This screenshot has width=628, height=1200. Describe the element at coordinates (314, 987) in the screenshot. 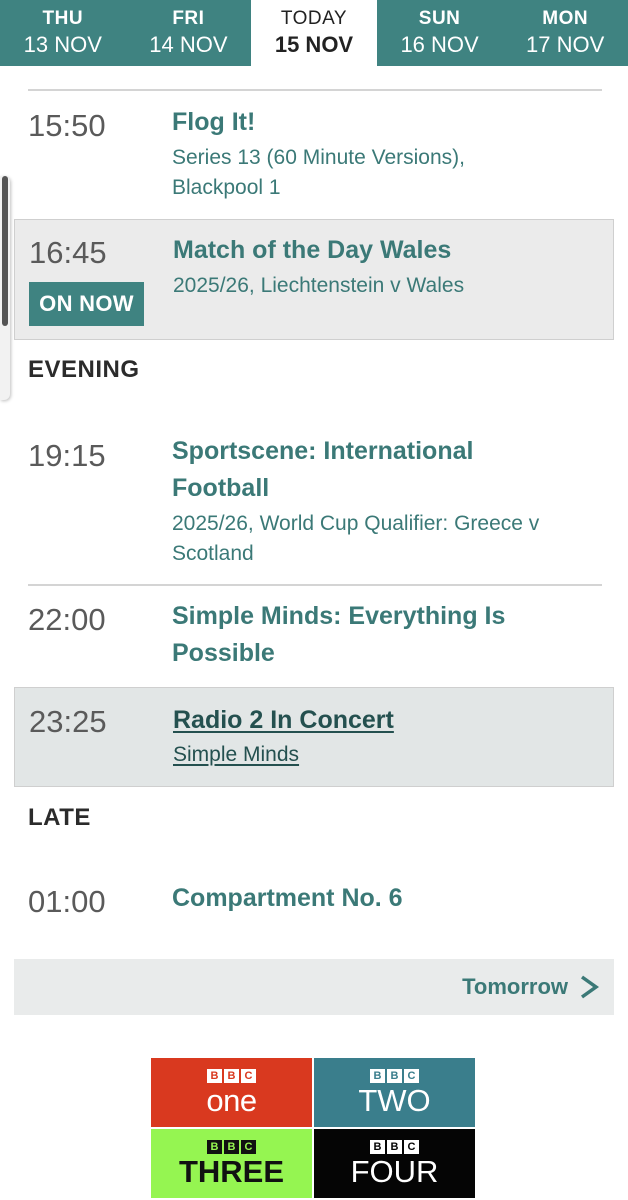

I see `tomorrow-link: Tomorrow` at that location.